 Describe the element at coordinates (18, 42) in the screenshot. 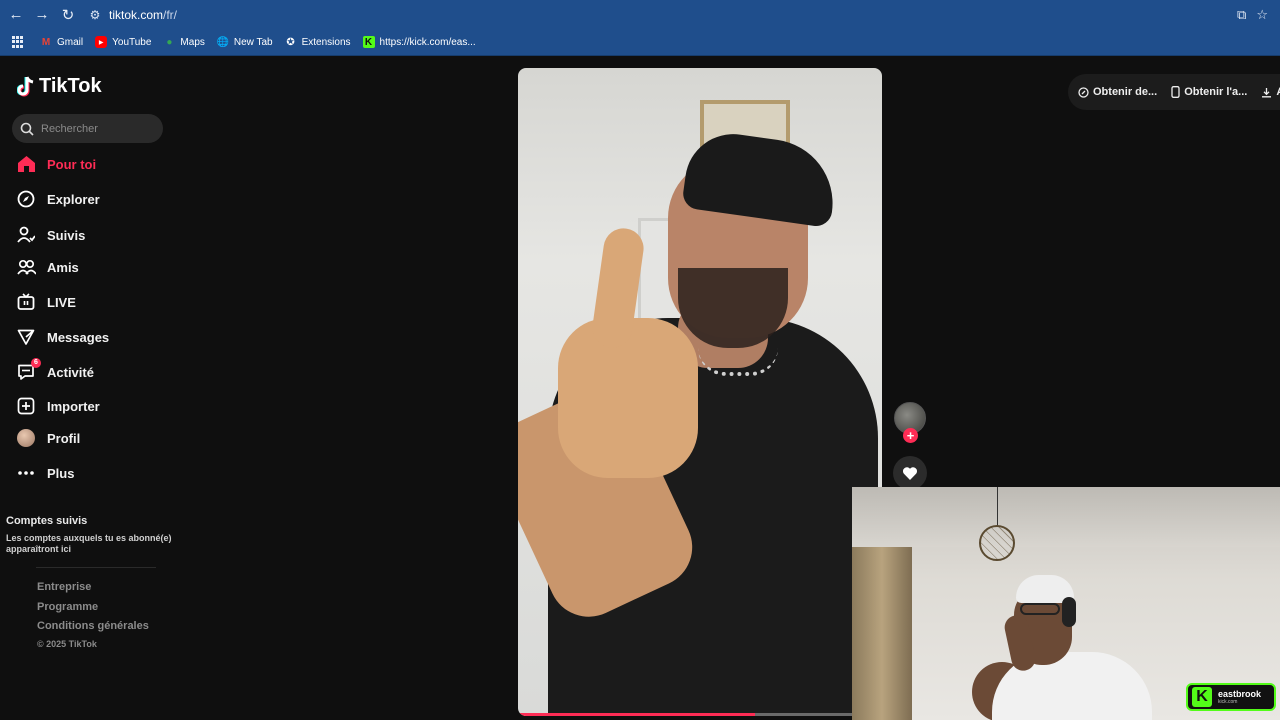

I see `apps-grid-icon` at that location.